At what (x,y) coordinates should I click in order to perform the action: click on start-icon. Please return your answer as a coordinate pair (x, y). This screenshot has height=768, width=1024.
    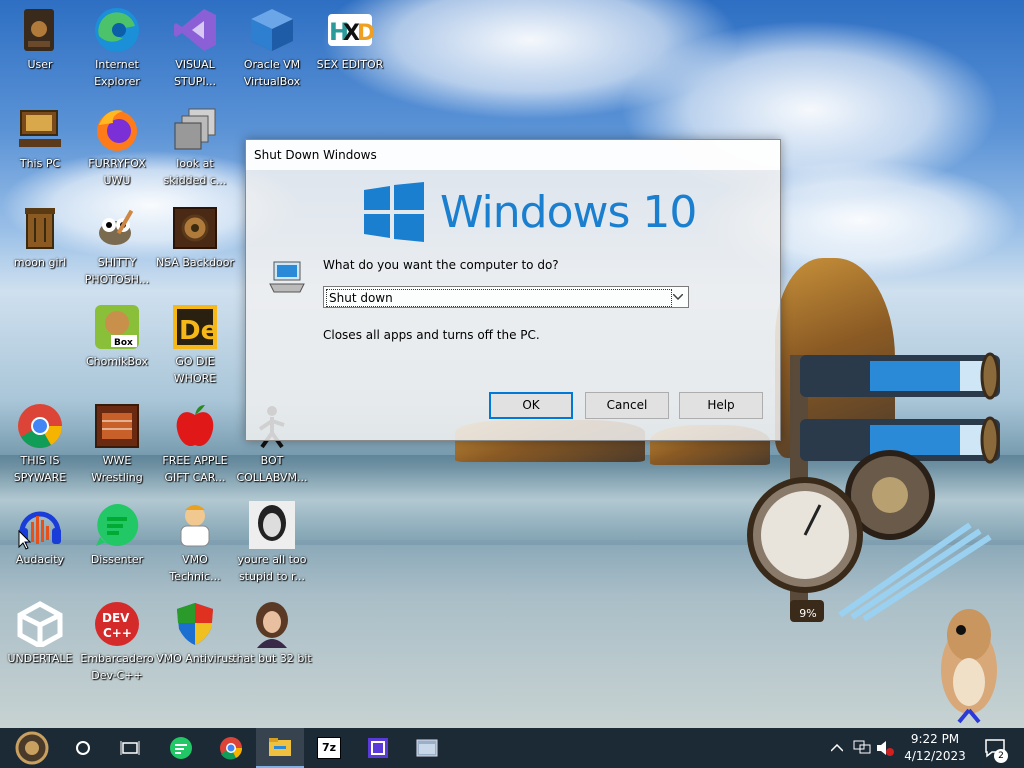
    Looking at the image, I should click on (32, 748).